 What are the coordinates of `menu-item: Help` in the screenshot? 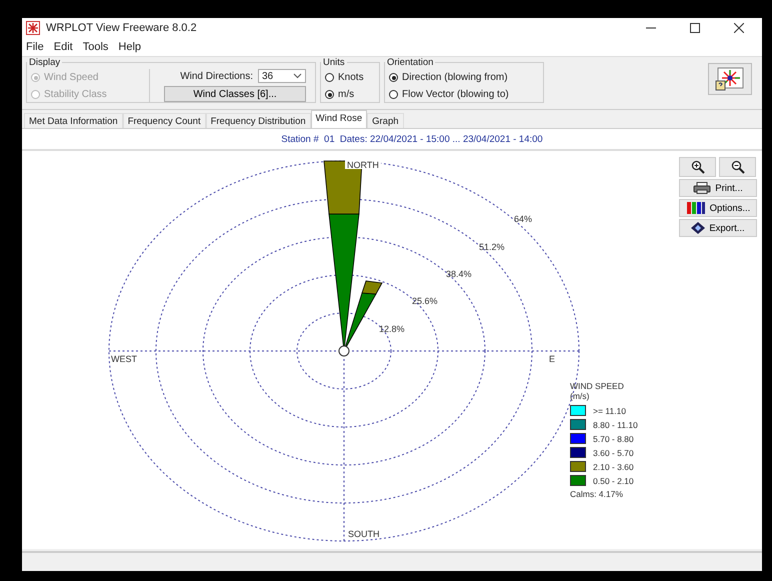 It's located at (130, 47).